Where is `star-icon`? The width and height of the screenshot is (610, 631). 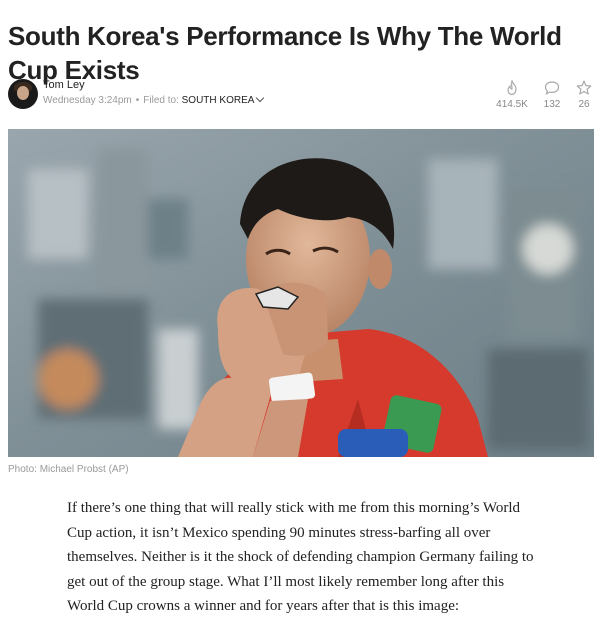
star-icon is located at coordinates (584, 87).